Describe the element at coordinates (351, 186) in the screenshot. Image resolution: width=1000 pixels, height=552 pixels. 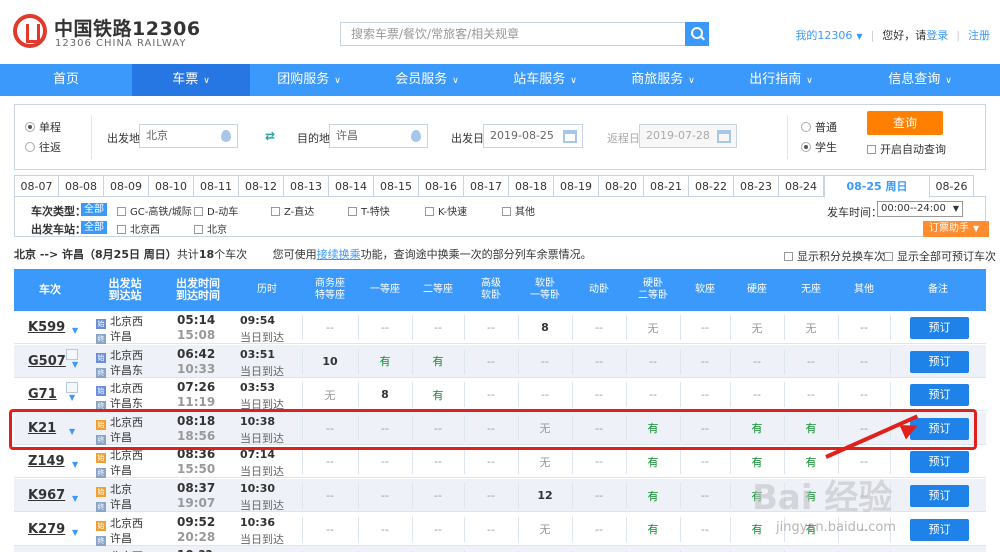
I see `date-tab: 08-14` at that location.